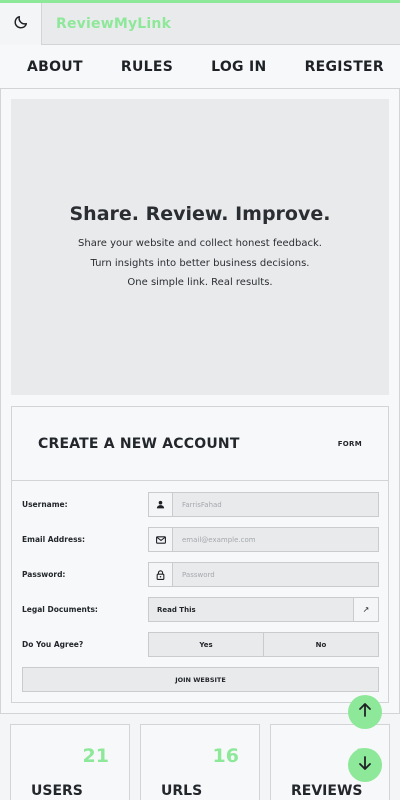 The width and height of the screenshot is (400, 800). I want to click on stat-label: URLS, so click(182, 791).